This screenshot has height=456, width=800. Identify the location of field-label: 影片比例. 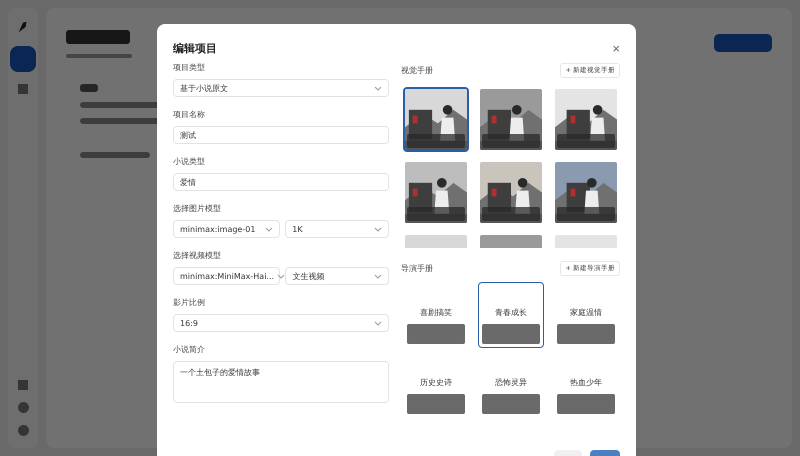
(189, 303).